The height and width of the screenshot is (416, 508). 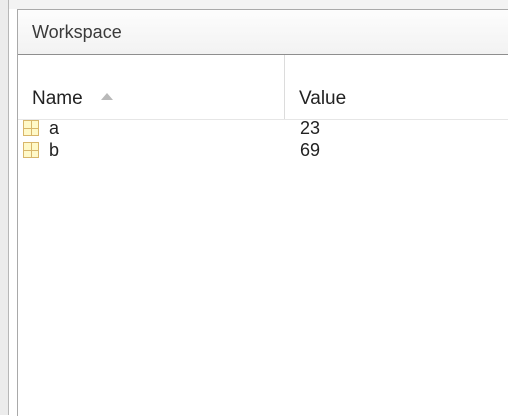 What do you see at coordinates (151, 87) in the screenshot?
I see `column-header-name: Name` at bounding box center [151, 87].